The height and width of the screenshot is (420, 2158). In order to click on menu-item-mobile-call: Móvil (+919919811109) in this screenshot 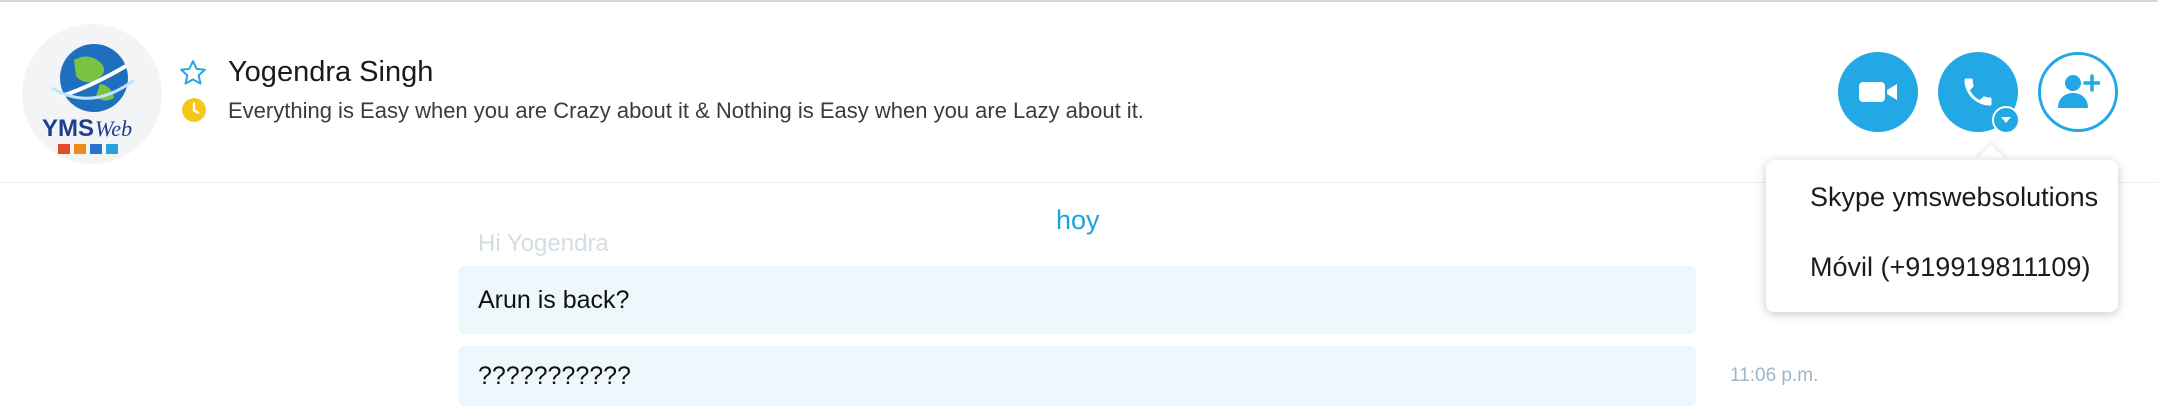, I will do `click(1950, 267)`.